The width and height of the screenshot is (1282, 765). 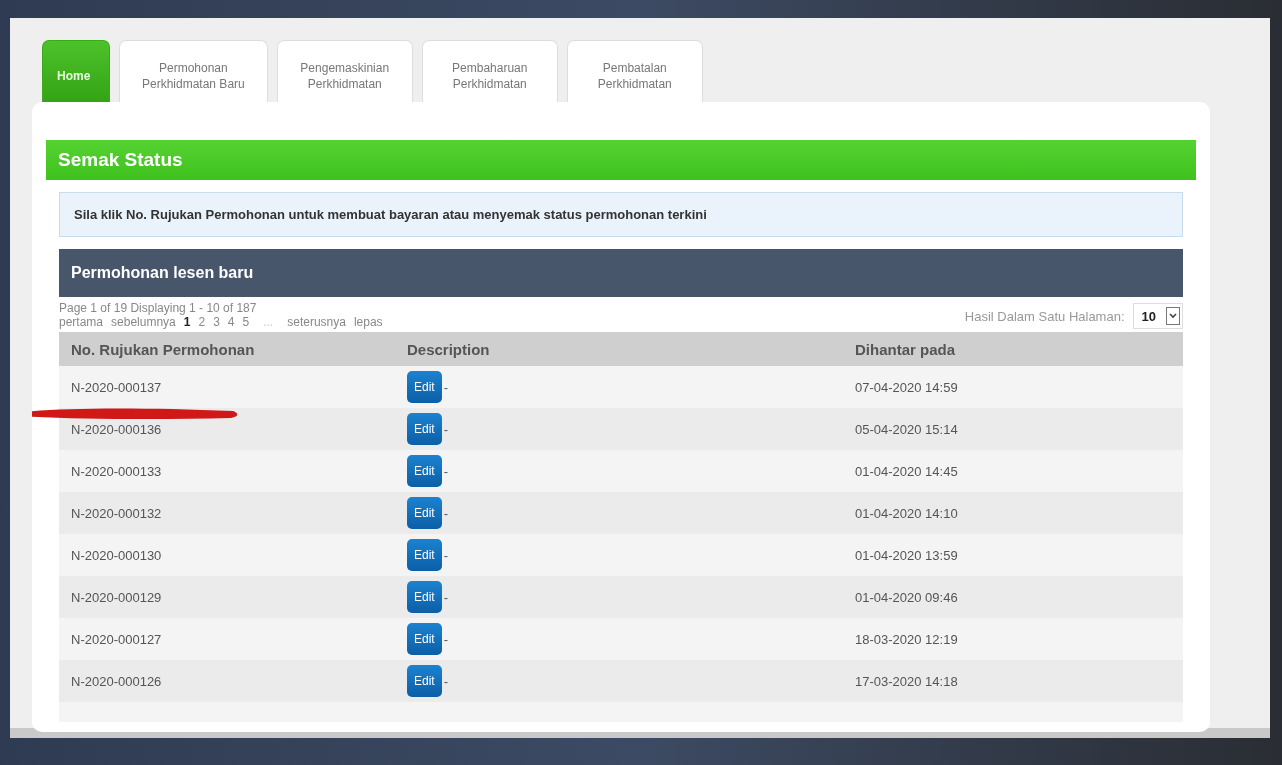 I want to click on submitted-date: 01-04-2020 14:10, so click(x=907, y=513).